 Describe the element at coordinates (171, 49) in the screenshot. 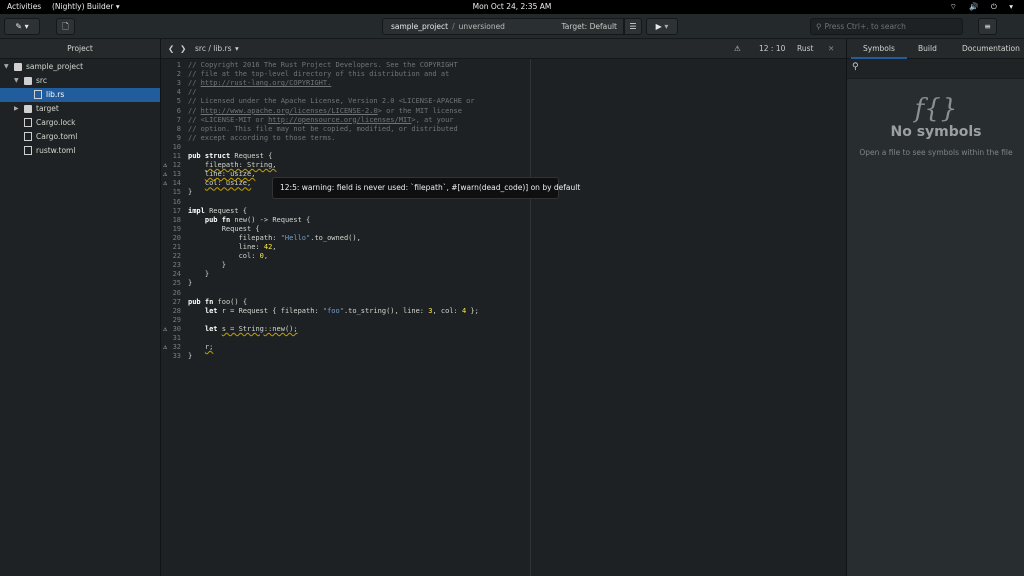

I see `back-icon: ❮` at that location.